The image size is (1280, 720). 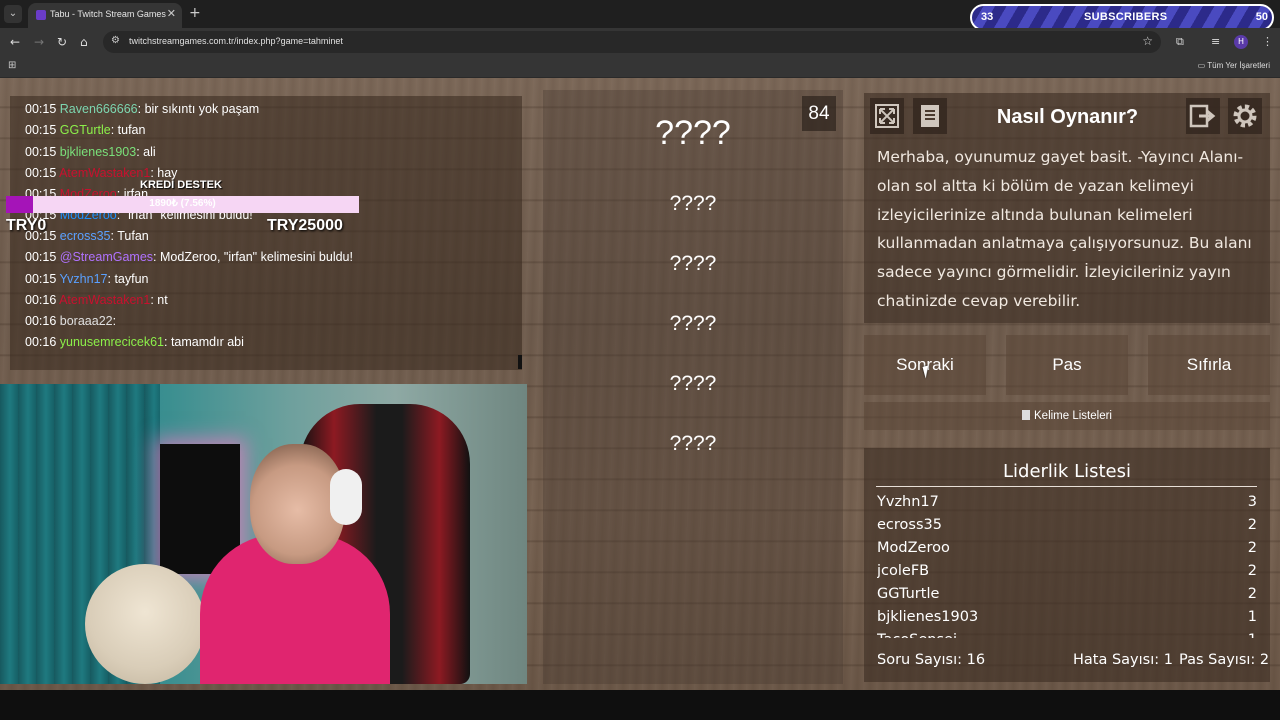 What do you see at coordinates (693, 133) in the screenshot?
I see `main-word: ????` at bounding box center [693, 133].